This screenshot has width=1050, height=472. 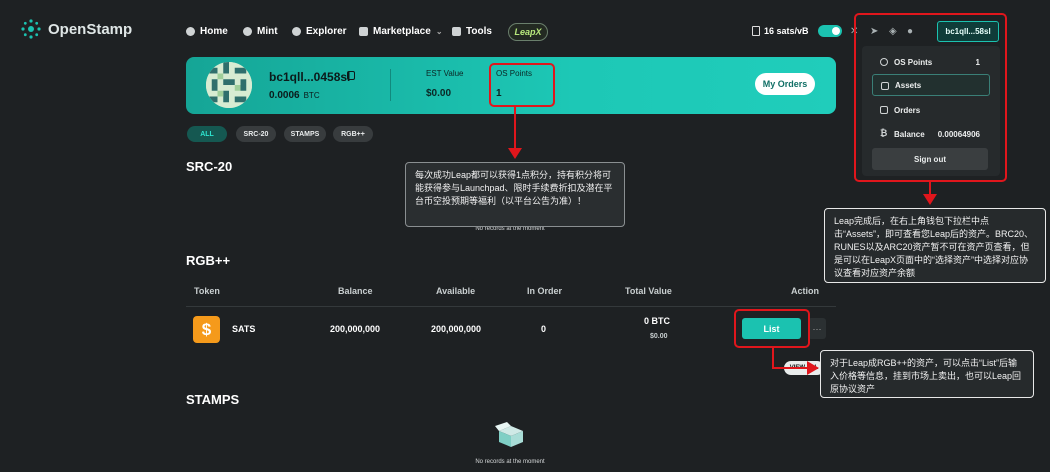 I want to click on nav-marketplace-label: Marketplace, so click(x=402, y=31).